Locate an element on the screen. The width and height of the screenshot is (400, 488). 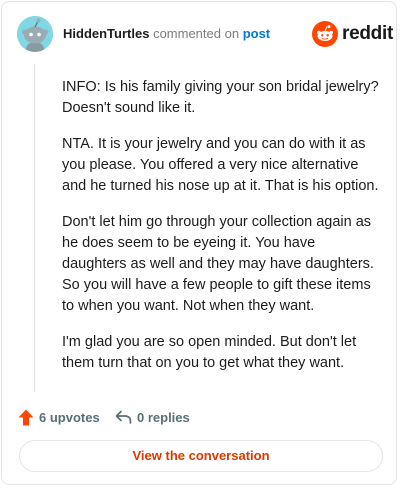
snoo-avatar-icon is located at coordinates (35, 34).